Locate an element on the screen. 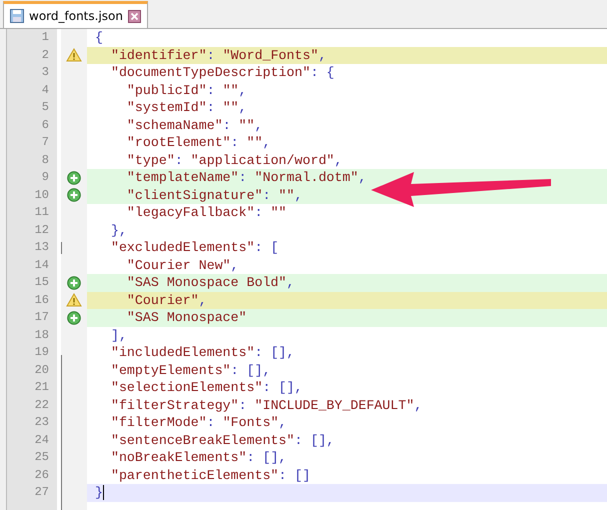  line-number: 25 is located at coordinates (42, 457).